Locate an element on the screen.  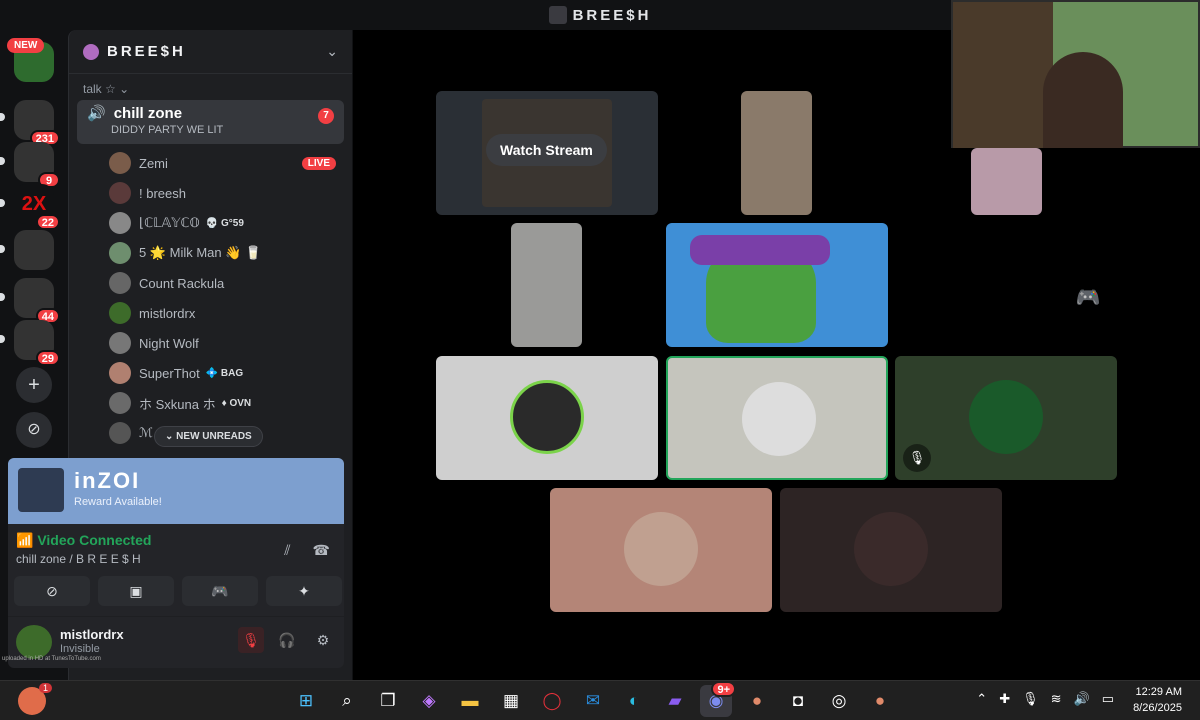
gamepad-icon: 🎮 is located at coordinates (1088, 298).